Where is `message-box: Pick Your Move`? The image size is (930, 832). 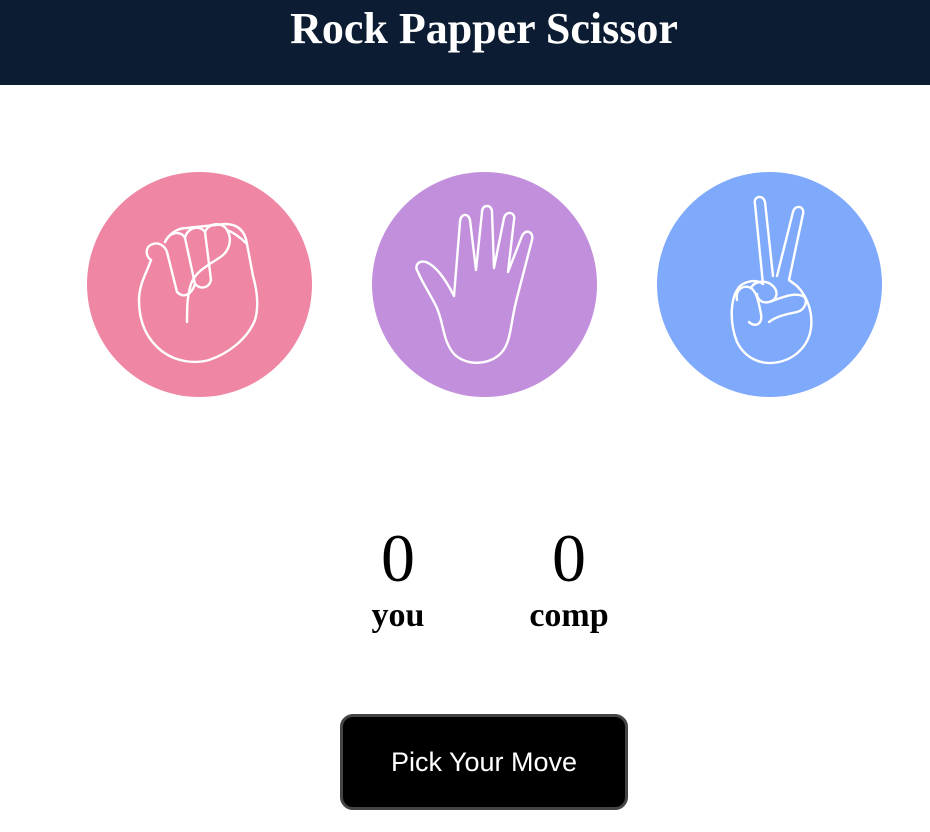
message-box: Pick Your Move is located at coordinates (484, 762).